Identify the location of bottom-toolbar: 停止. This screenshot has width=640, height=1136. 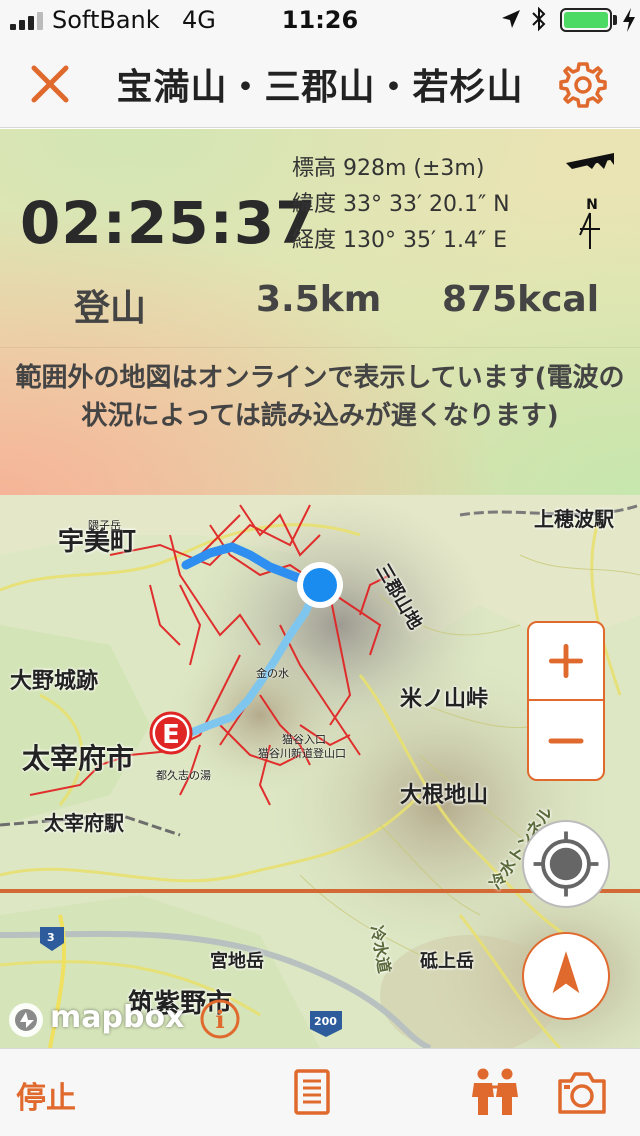
(320, 1092).